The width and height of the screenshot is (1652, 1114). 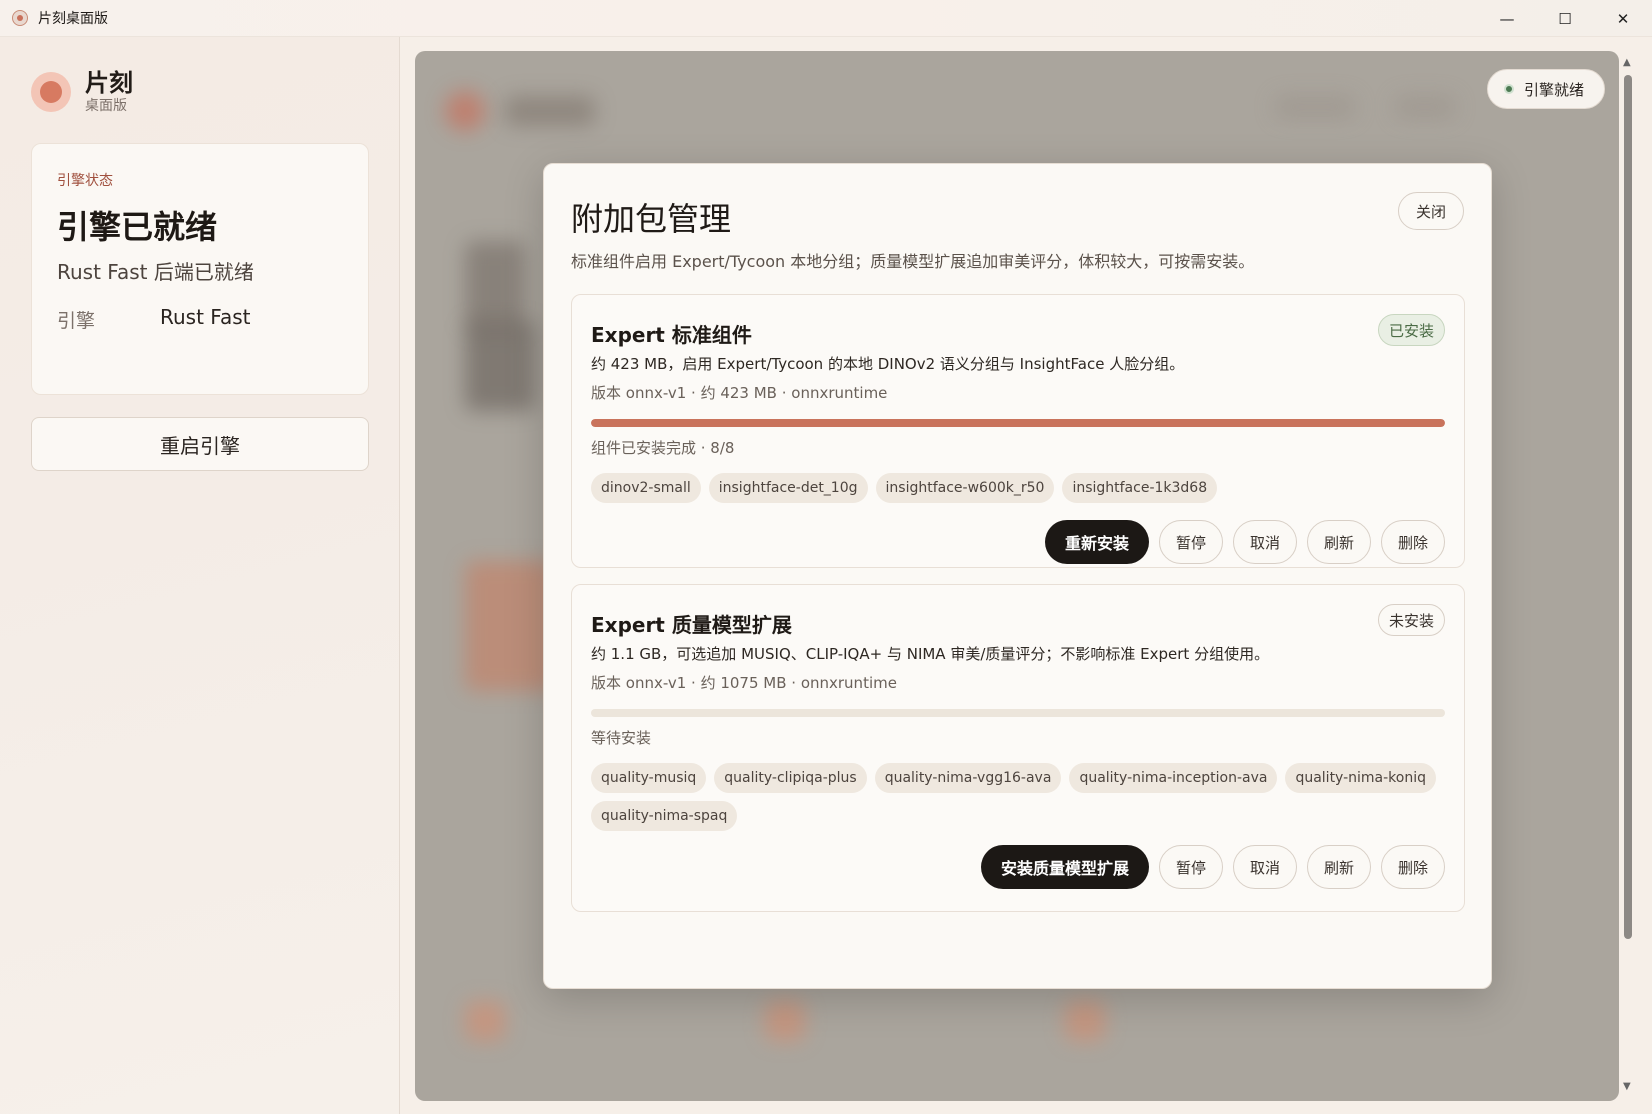 I want to click on title-bar: 片刻桌面版 — ☐ ✕, so click(x=826, y=18).